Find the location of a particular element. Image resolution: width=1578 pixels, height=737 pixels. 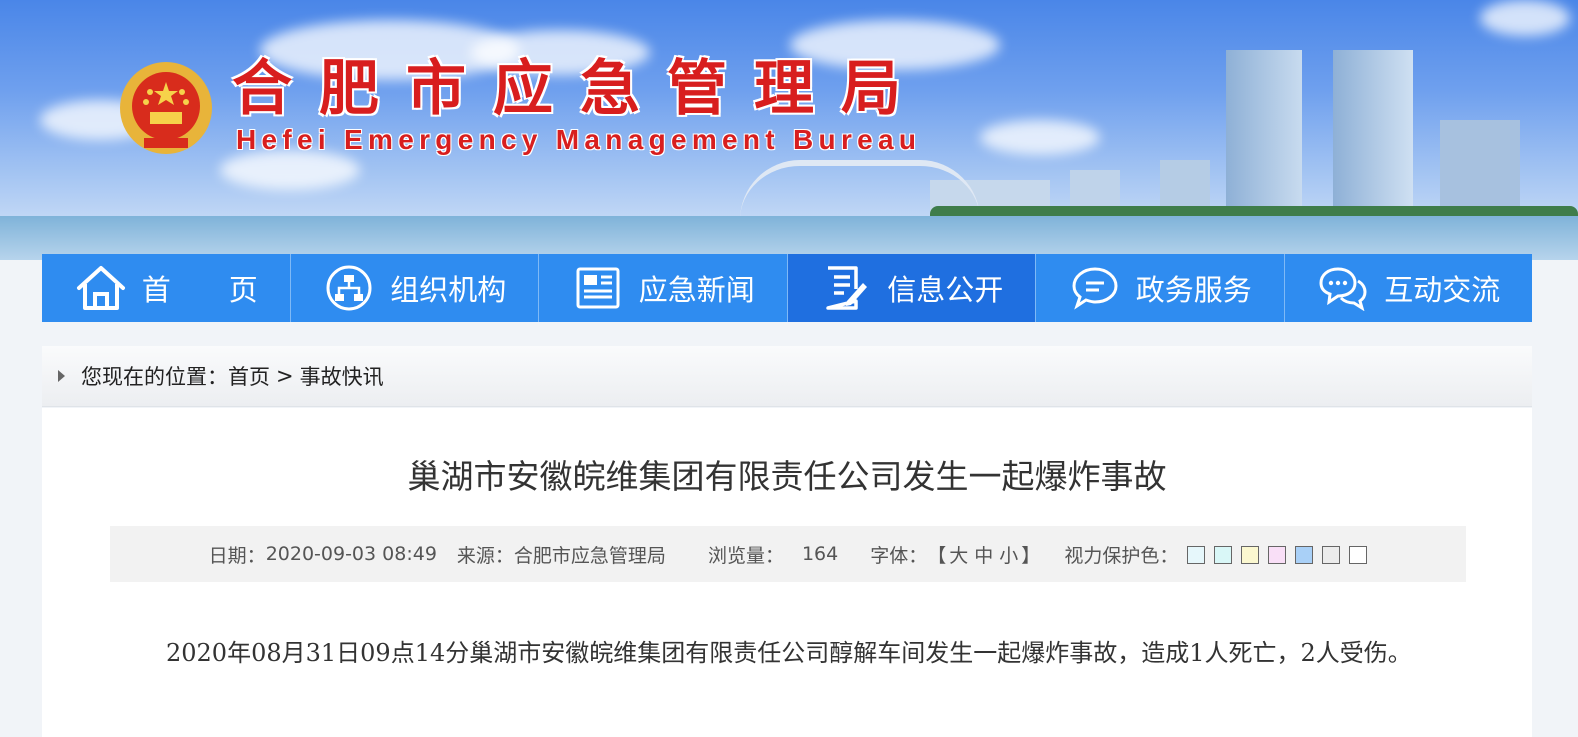

font-size-medium-button: 中 is located at coordinates (983, 554).